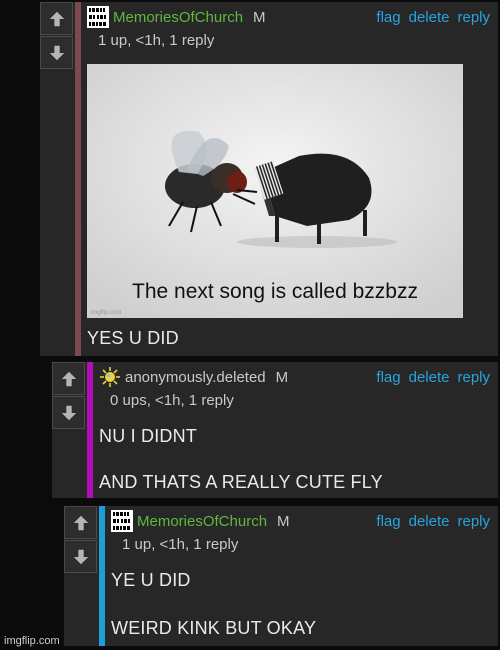  I want to click on comment-text: YES U DID, so click(133, 338).